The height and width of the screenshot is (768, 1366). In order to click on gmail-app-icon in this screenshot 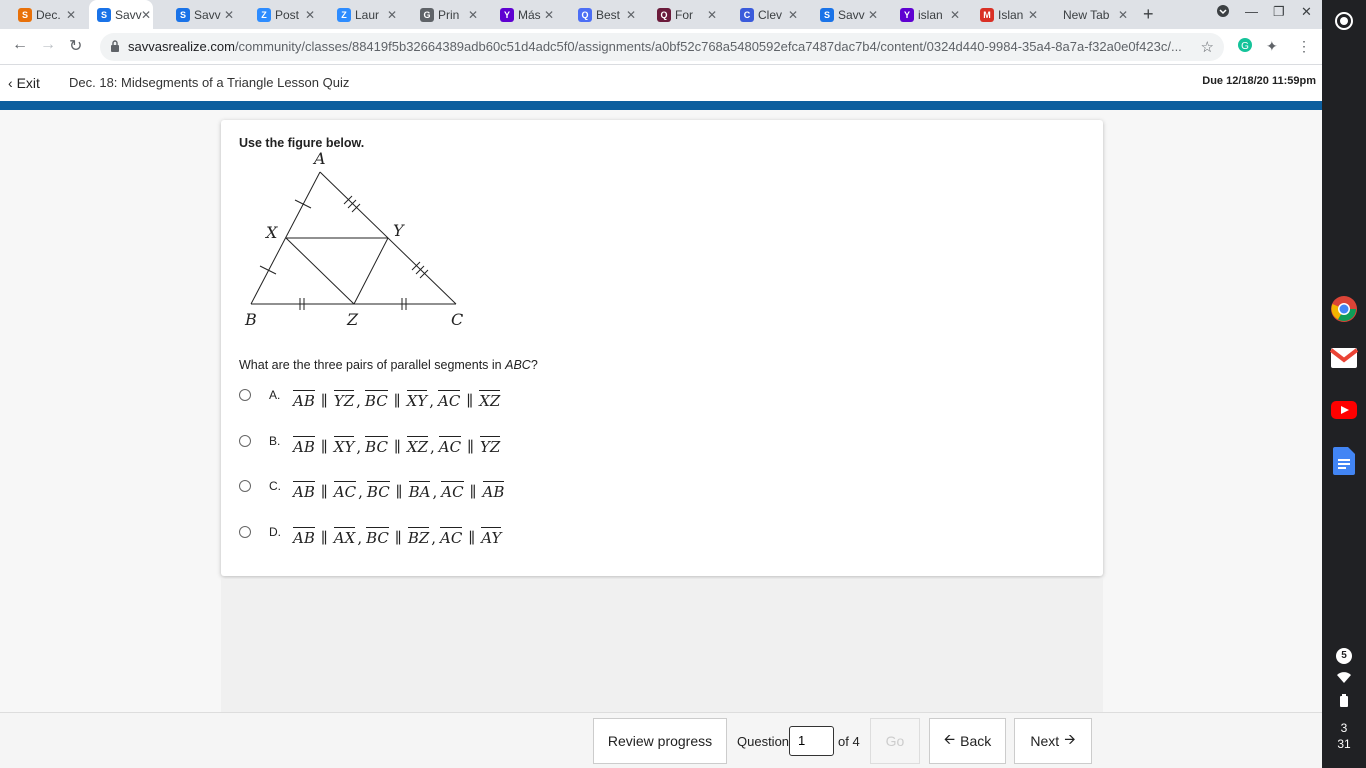, I will do `click(1344, 358)`.